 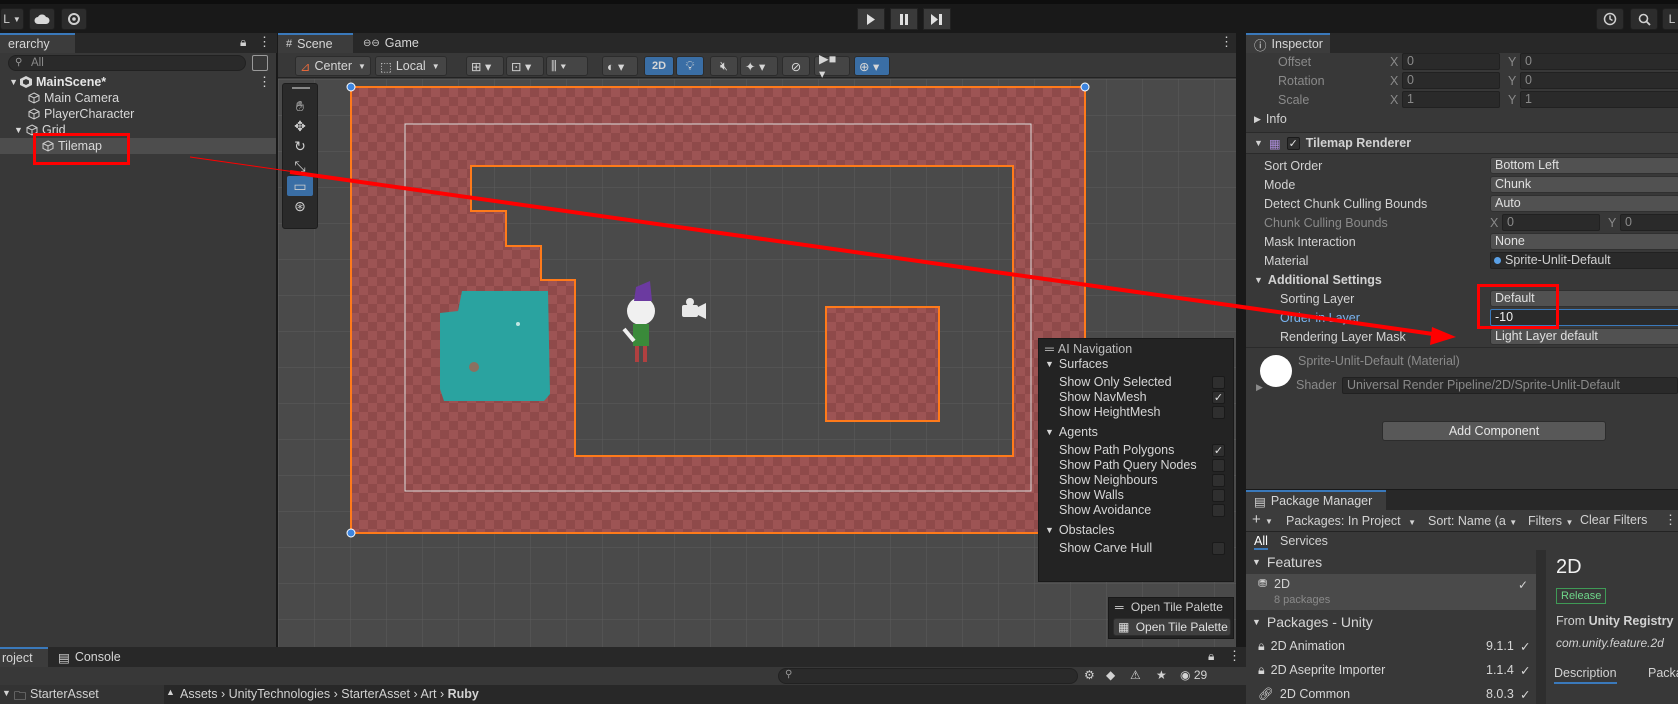 I want to click on rotate-tool-button: ↻, so click(x=300, y=146).